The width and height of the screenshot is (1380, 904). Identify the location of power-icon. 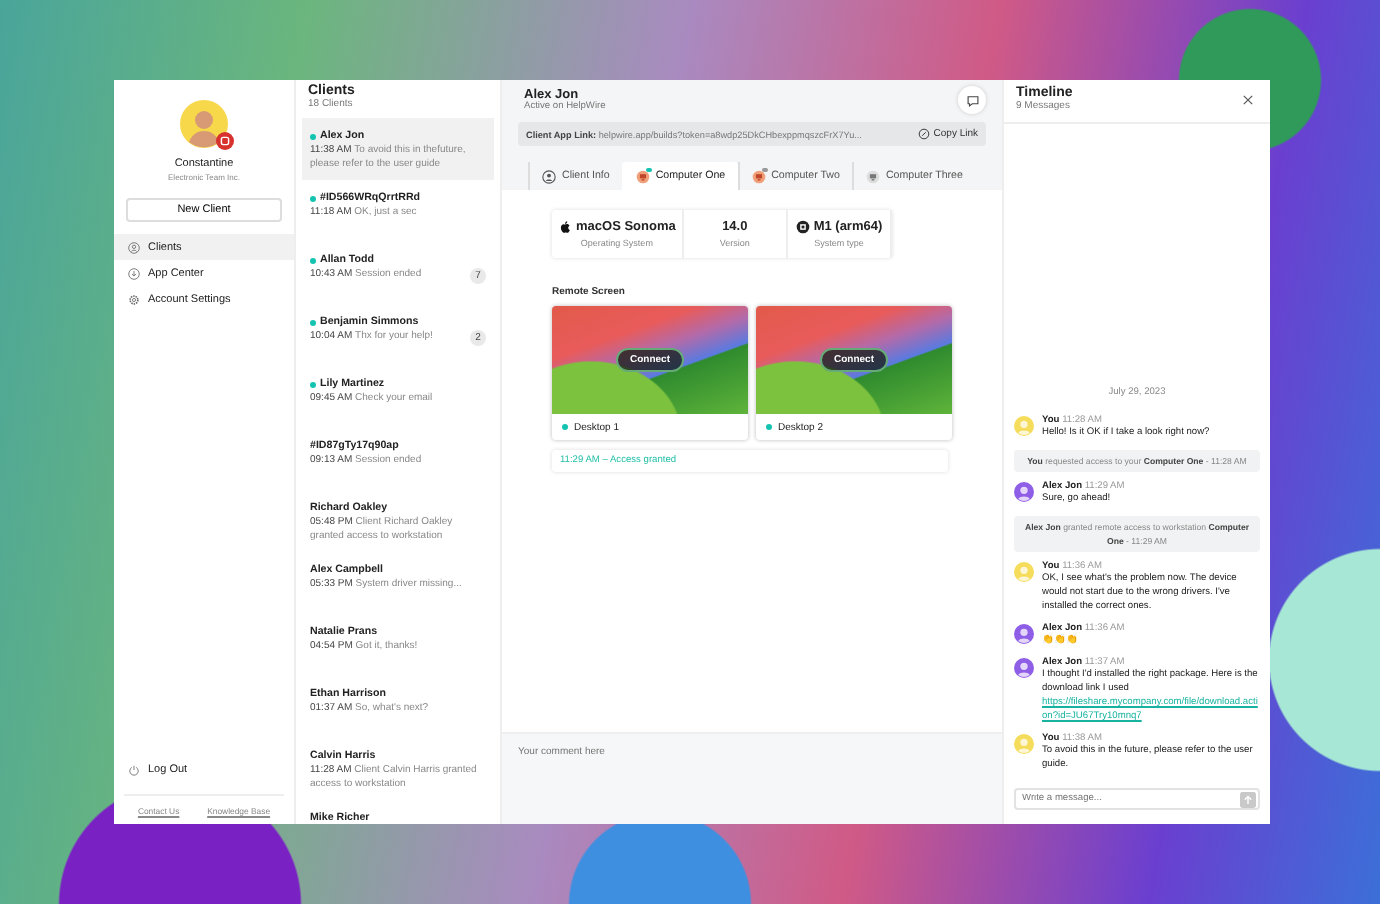
(134, 769).